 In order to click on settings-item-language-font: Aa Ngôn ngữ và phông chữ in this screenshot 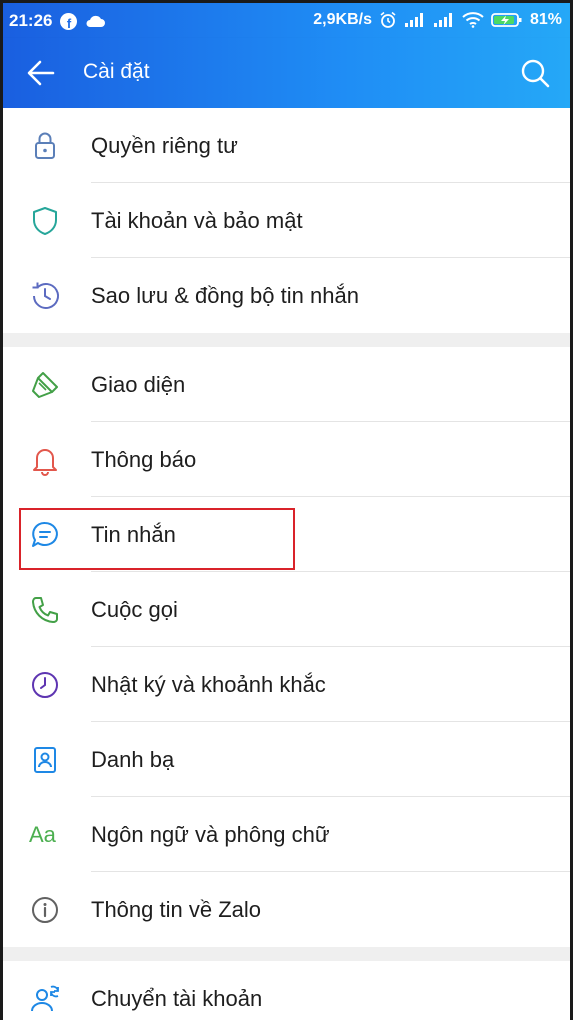, I will do `click(286, 834)`.